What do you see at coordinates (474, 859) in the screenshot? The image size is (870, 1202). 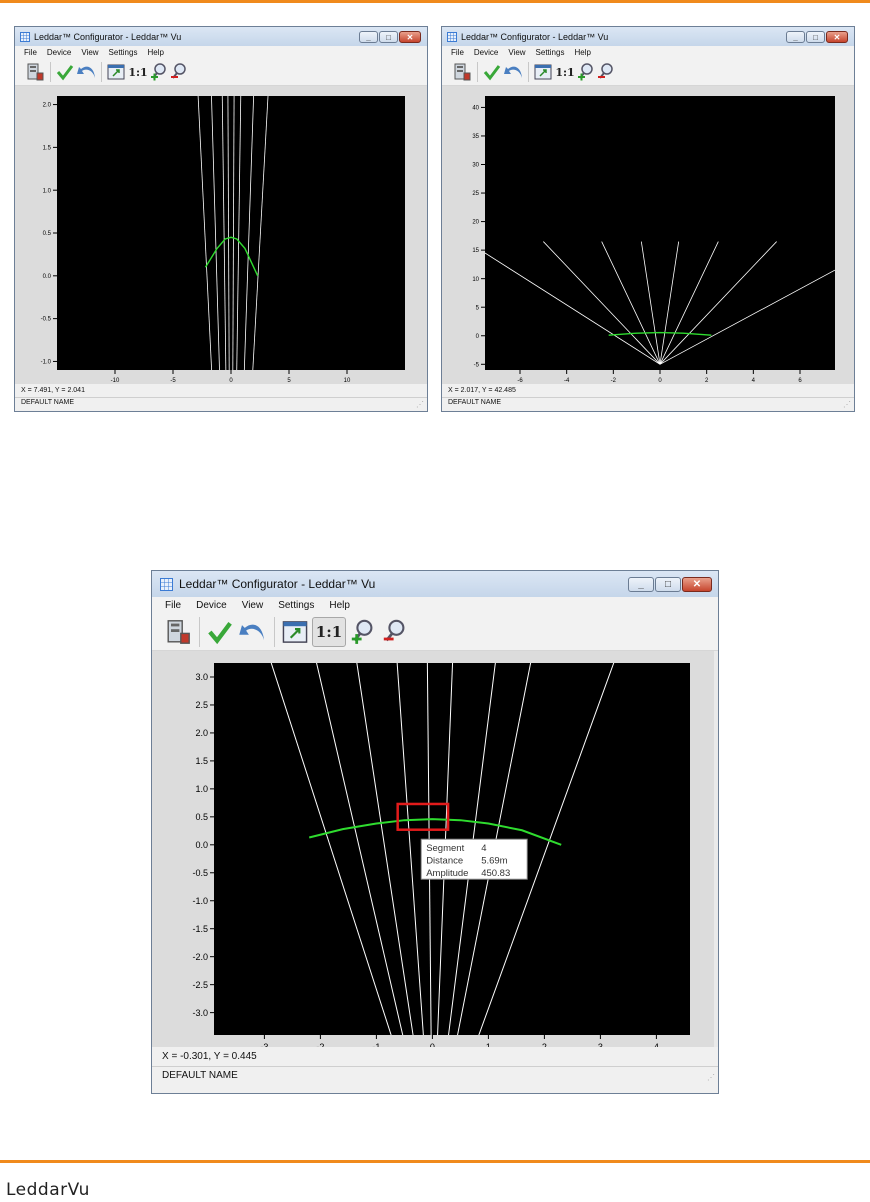 I see `segment-tooltip: Segment 4 Distance 5.69m Amplitude 450.83` at bounding box center [474, 859].